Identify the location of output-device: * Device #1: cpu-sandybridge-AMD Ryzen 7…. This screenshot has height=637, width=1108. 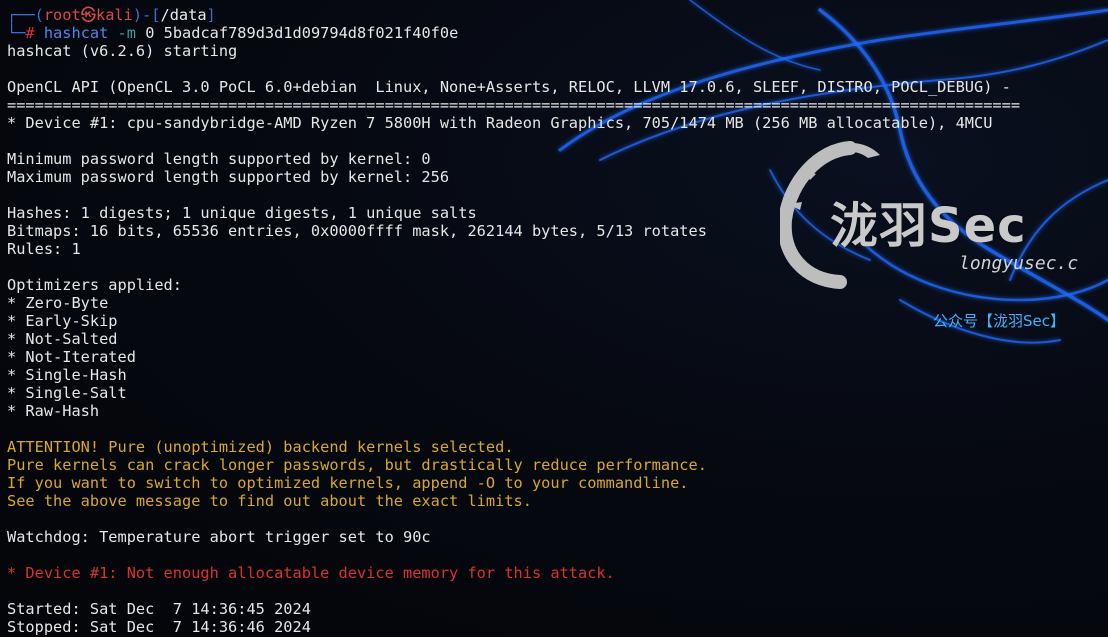
(500, 123).